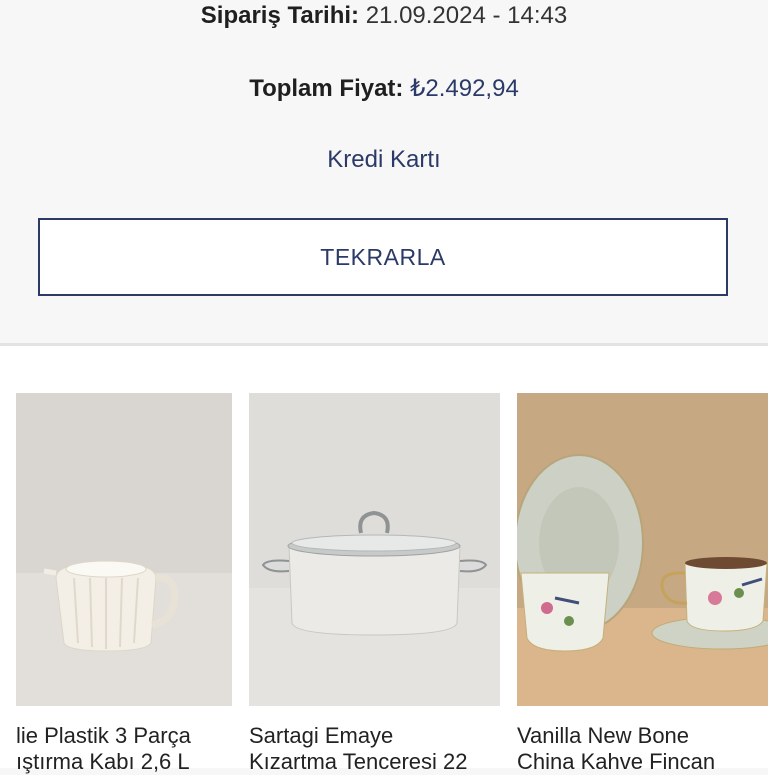 This screenshot has height=775, width=768. I want to click on product-image-coffee-cups, so click(642, 549).